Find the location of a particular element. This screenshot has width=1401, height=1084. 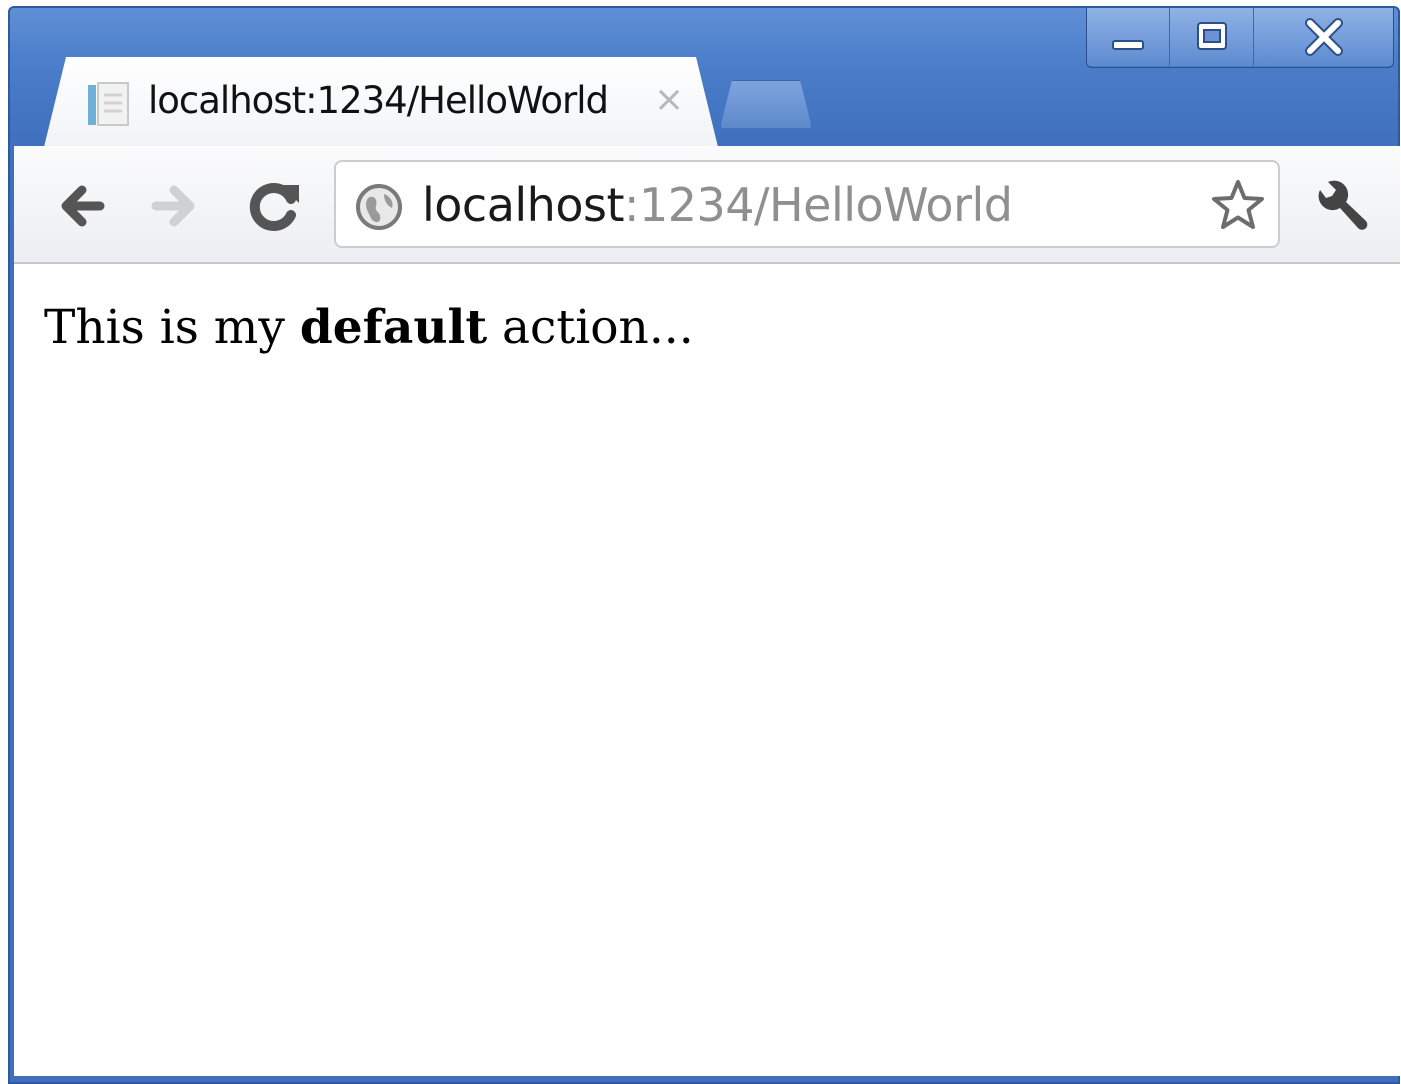

page-icon is located at coordinates (108, 104).